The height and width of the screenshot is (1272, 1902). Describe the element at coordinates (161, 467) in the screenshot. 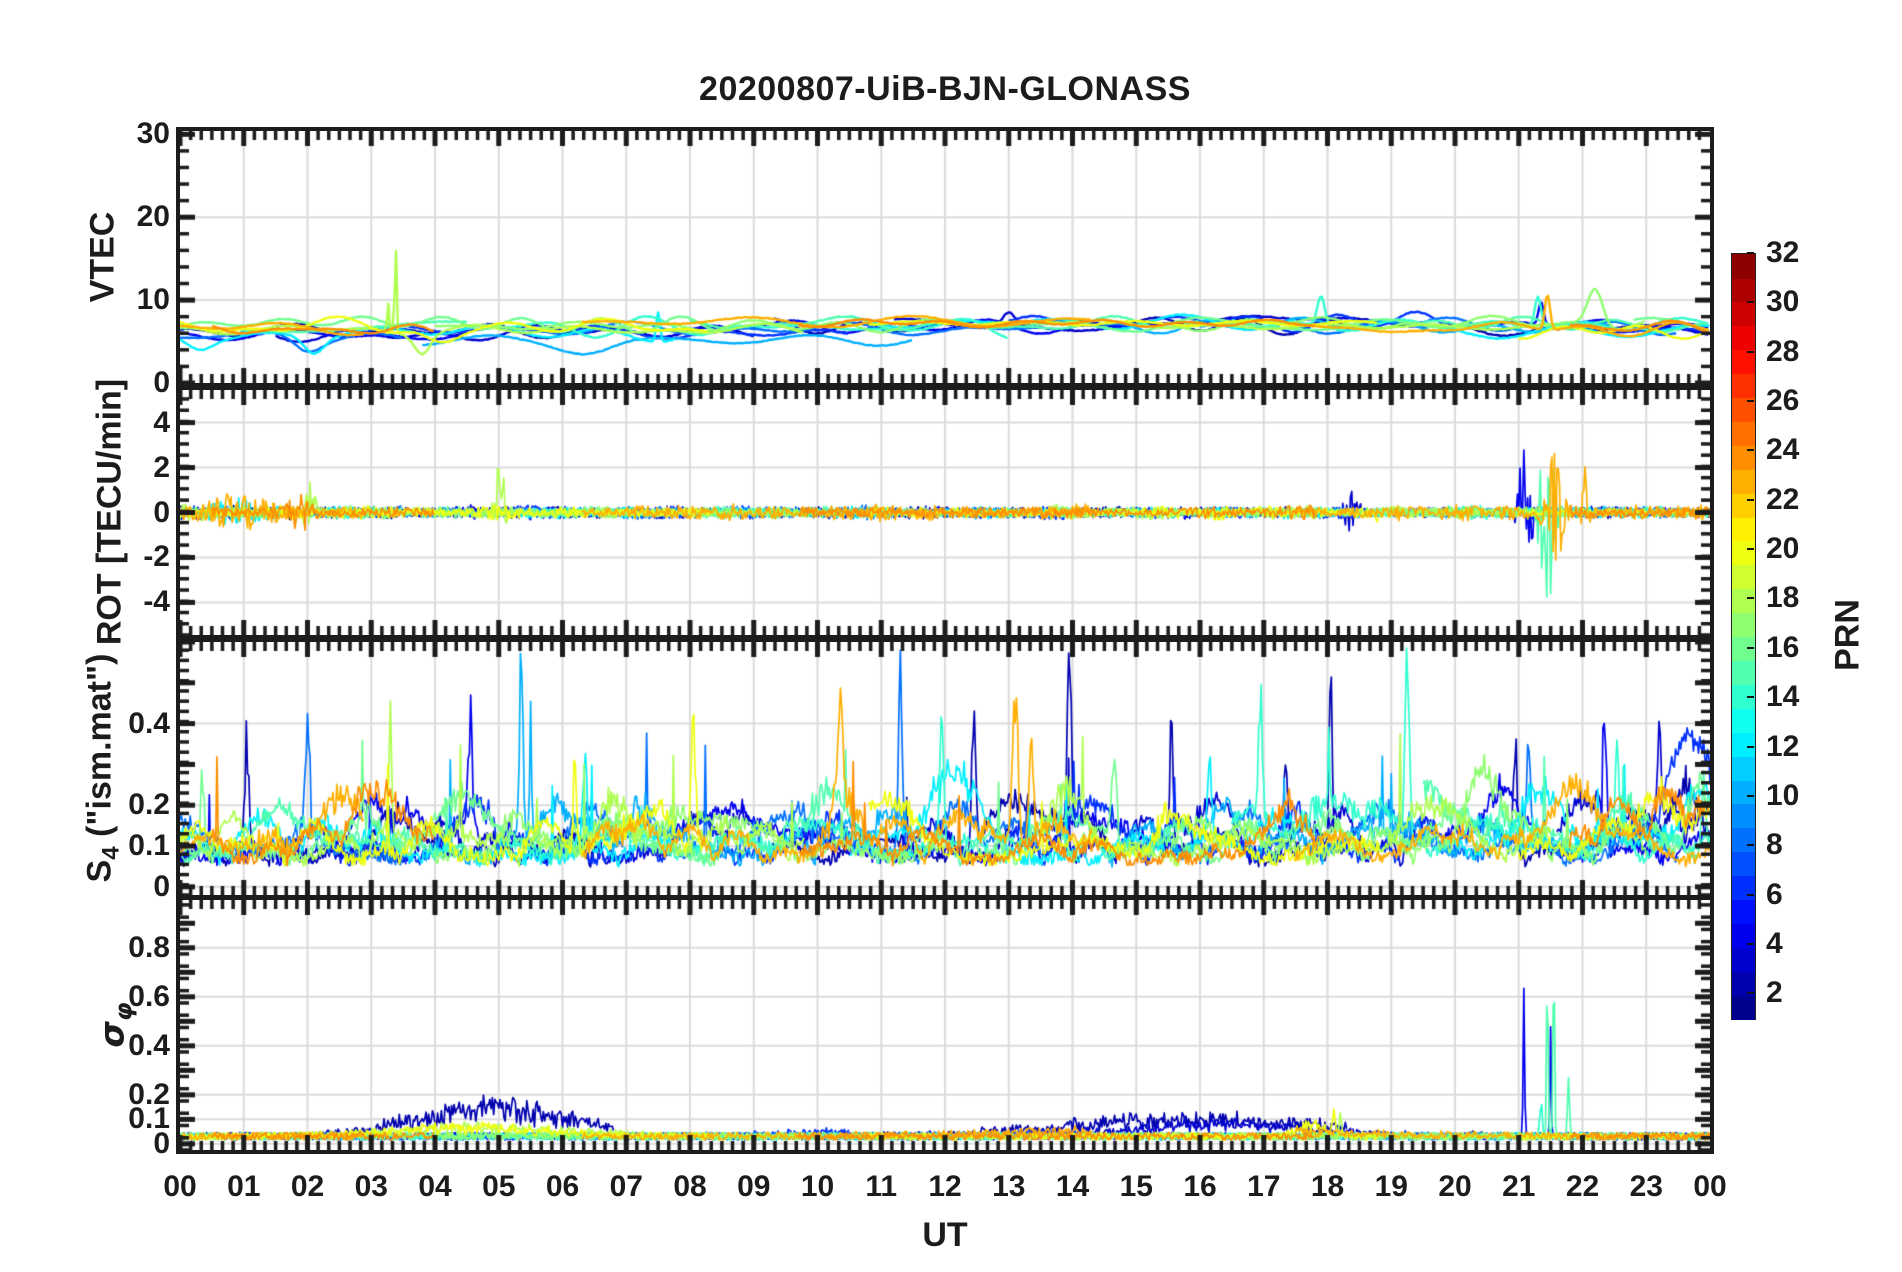

I see `y-tick-label-rot-2: 2` at that location.